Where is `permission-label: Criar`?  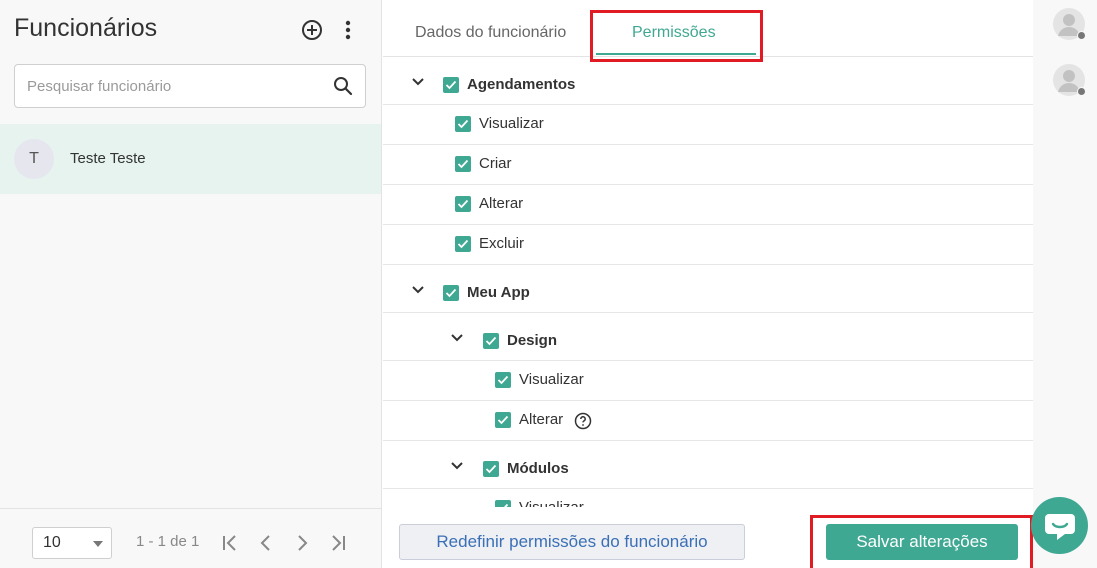
permission-label: Criar is located at coordinates (495, 163).